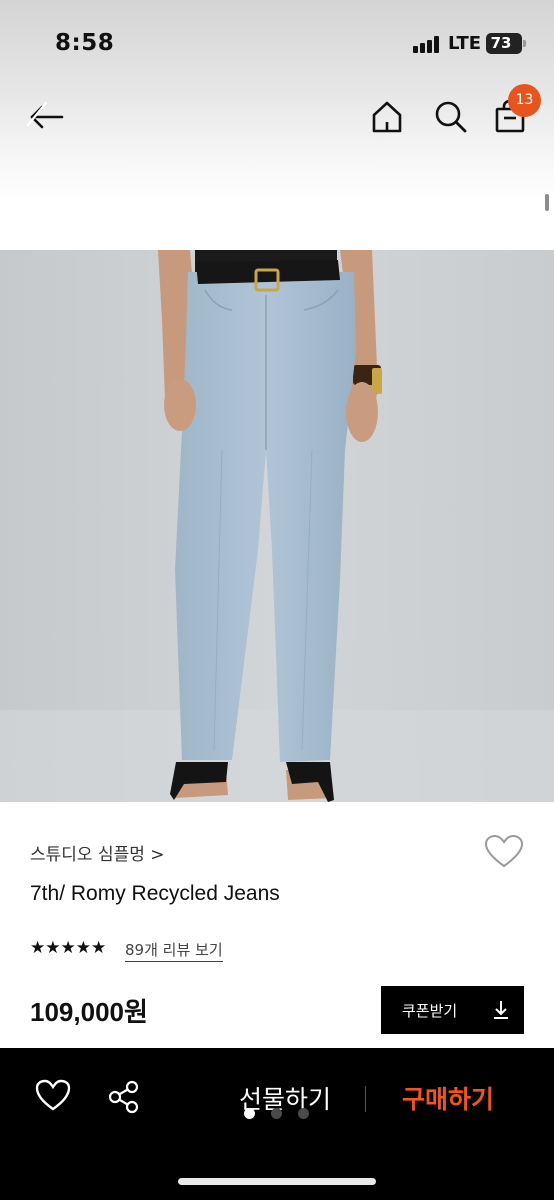 Image resolution: width=554 pixels, height=1200 pixels. What do you see at coordinates (277, 1124) in the screenshot?
I see `bottom-action-bar: 선물하기 구매하기` at bounding box center [277, 1124].